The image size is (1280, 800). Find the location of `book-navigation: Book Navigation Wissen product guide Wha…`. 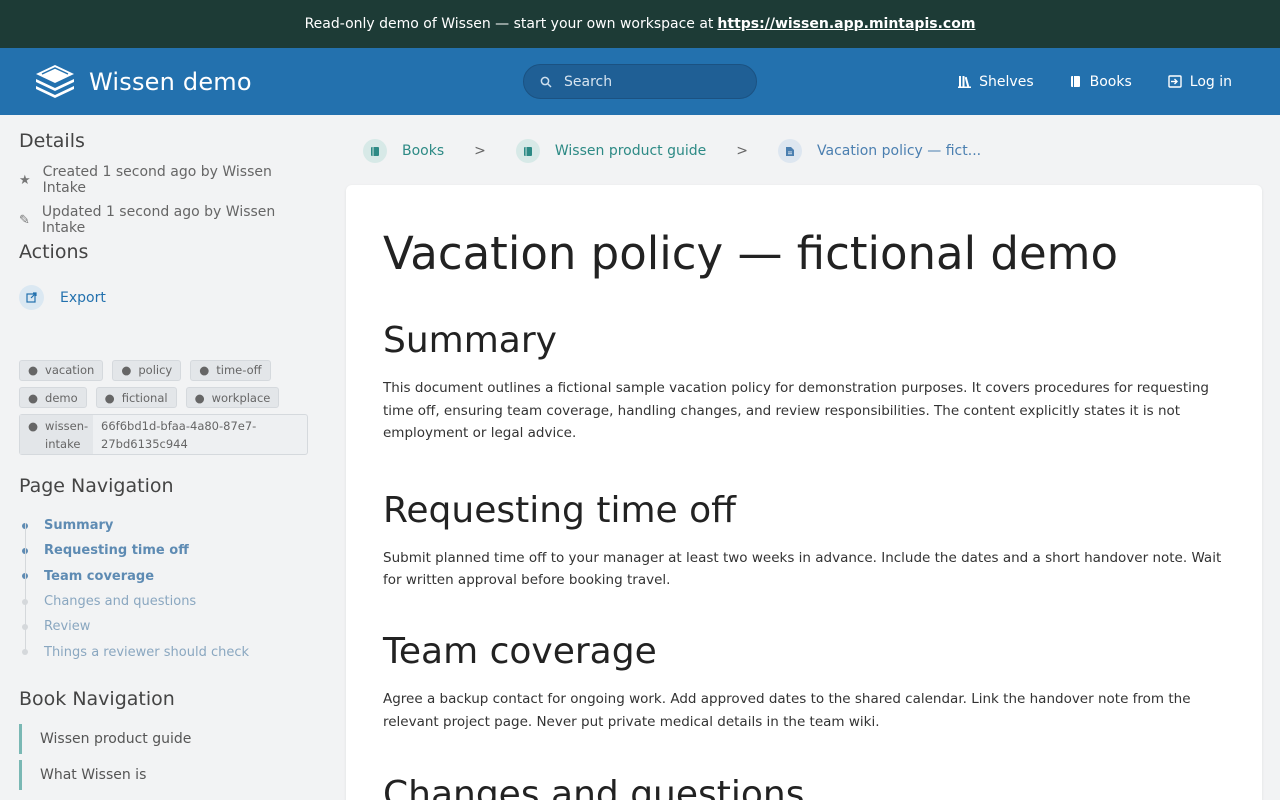

book-navigation: Book Navigation Wissen product guide Wha… is located at coordinates (169, 739).